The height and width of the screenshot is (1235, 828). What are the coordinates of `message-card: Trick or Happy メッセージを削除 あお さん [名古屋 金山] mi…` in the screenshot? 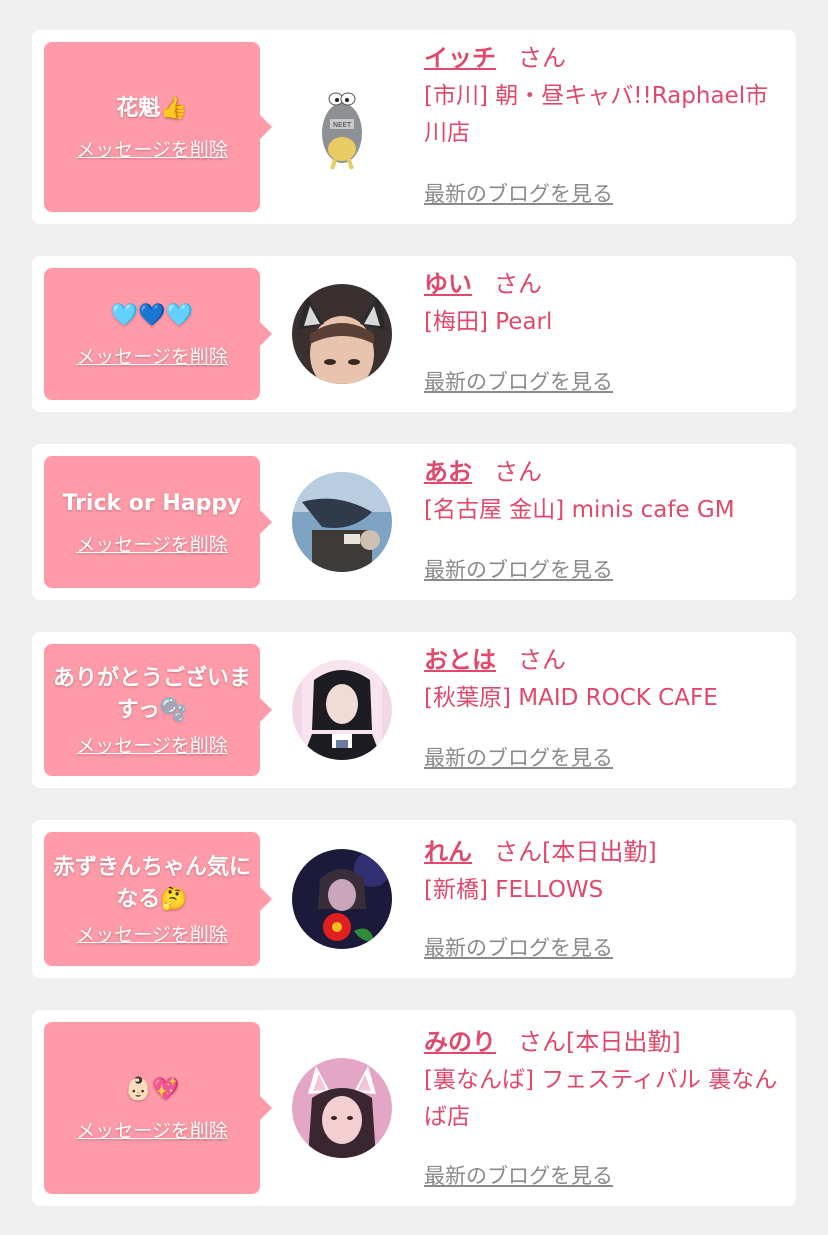 It's located at (414, 522).